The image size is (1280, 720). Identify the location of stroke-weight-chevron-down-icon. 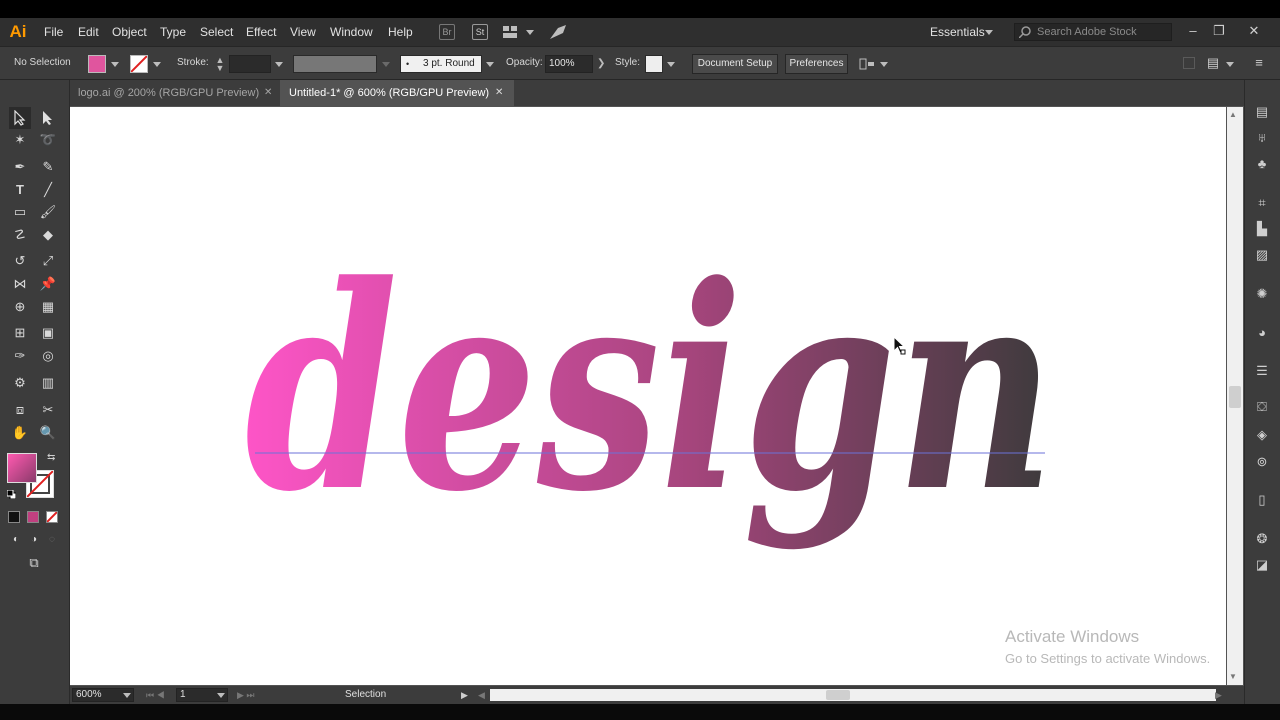
(279, 64).